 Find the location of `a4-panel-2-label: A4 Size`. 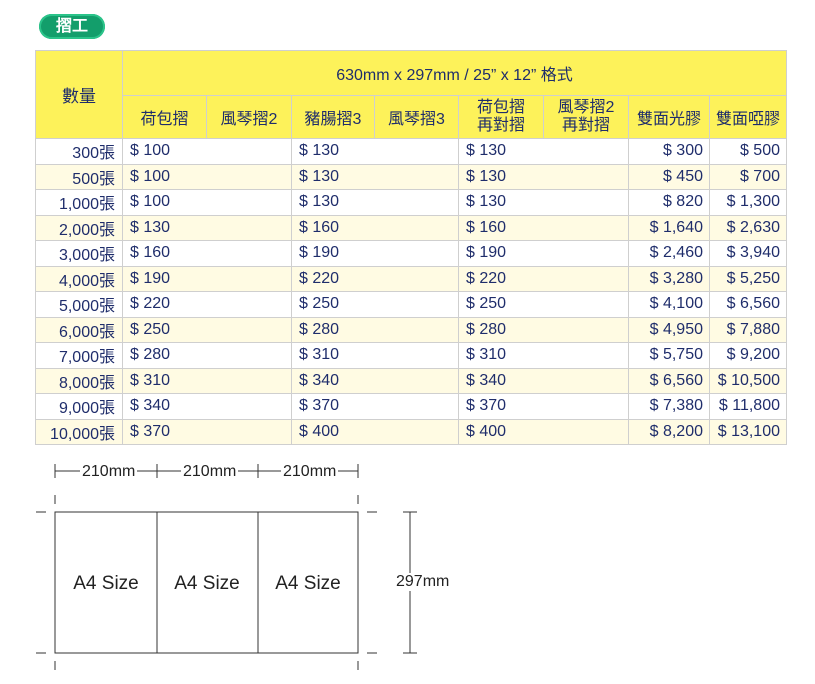

a4-panel-2-label: A4 Size is located at coordinates (207, 583).